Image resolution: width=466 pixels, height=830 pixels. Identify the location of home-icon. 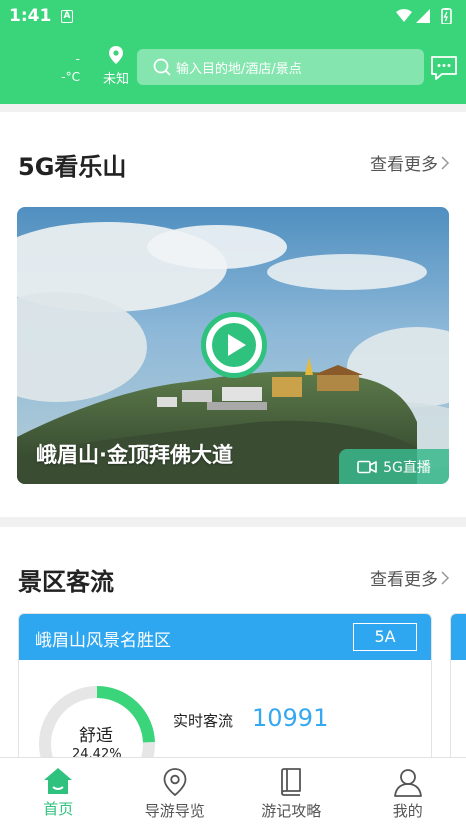
(58, 781).